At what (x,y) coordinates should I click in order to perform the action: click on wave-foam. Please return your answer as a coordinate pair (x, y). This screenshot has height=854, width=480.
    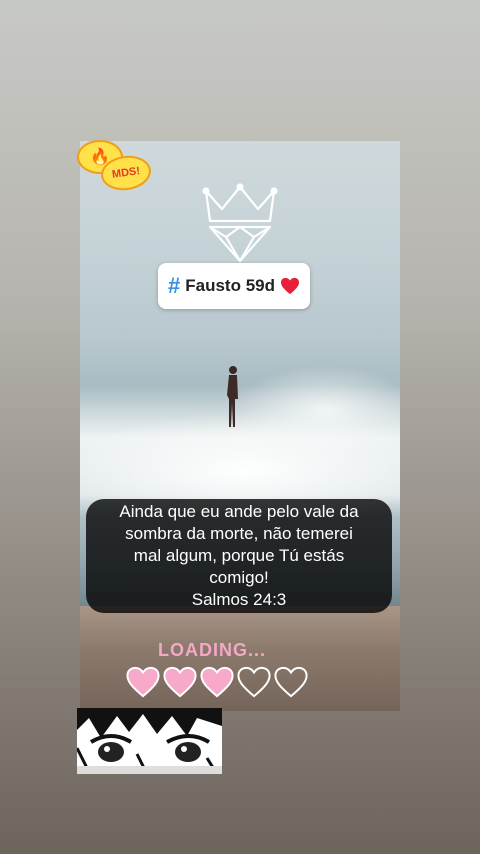
    Looking at the image, I should click on (240, 461).